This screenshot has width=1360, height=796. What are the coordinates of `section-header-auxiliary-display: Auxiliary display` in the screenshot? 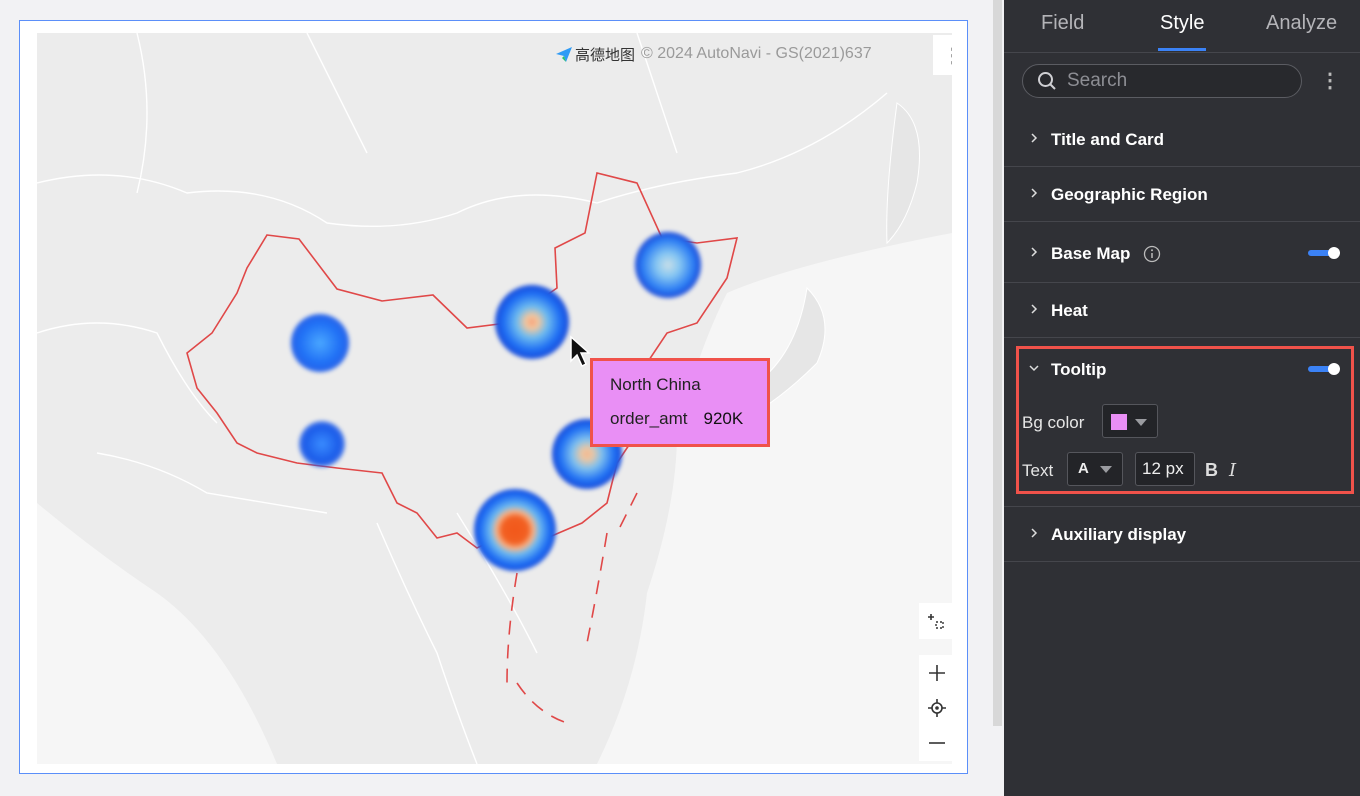 It's located at (1182, 534).